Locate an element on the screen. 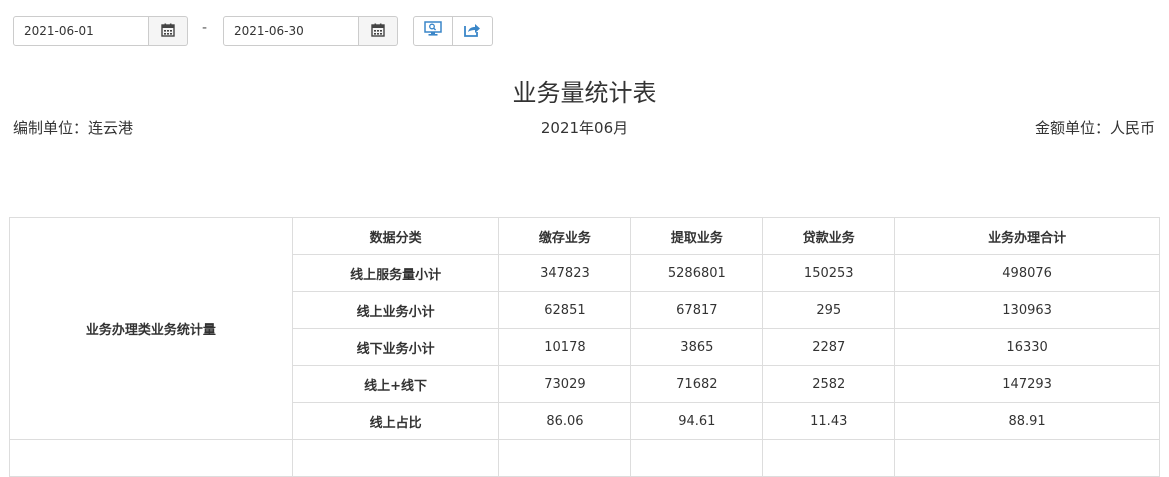  table-cell: 2287 is located at coordinates (829, 347).